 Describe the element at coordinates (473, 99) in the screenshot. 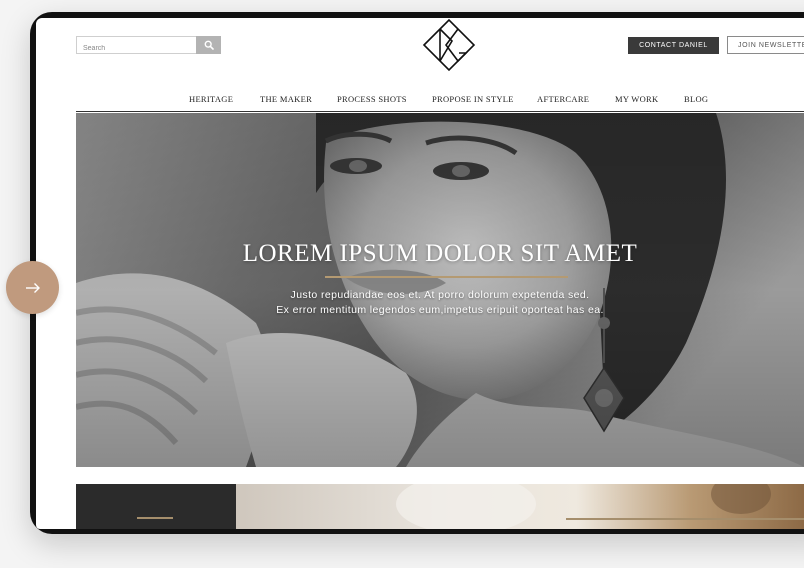

I see `nav-item-propose-in-style: PROPOSE IN STYLE` at that location.